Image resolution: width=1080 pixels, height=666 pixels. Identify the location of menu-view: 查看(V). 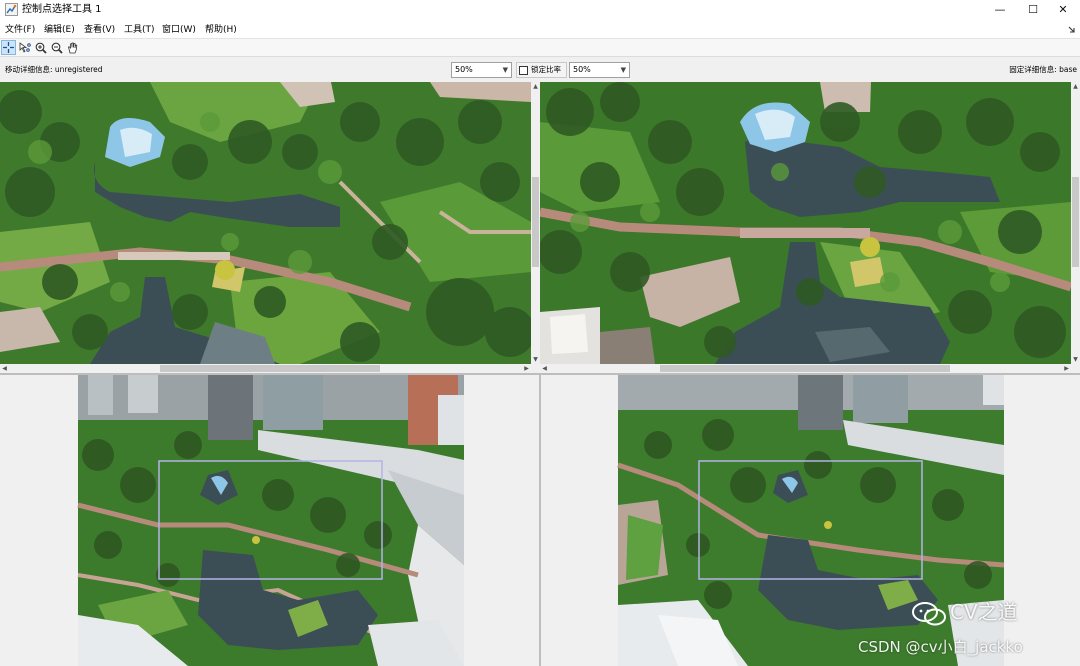
(99, 30).